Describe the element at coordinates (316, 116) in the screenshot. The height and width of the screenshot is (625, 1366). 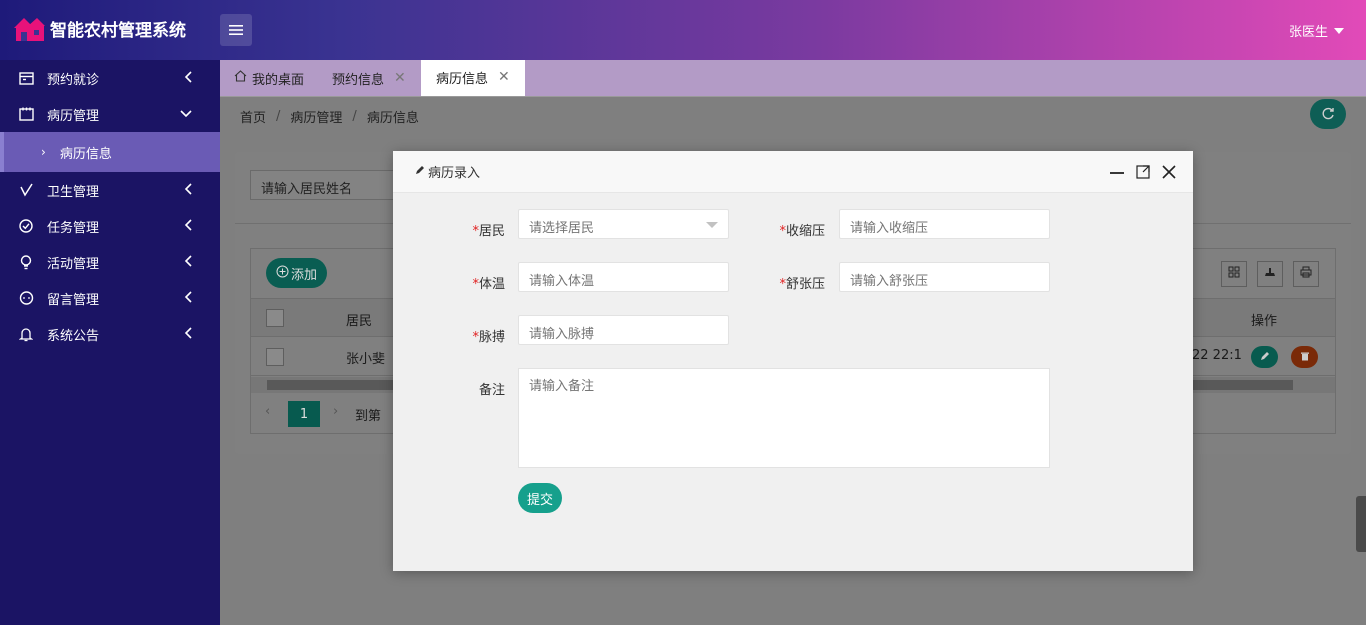
I see `breadcrumb-item: 病历管理` at that location.